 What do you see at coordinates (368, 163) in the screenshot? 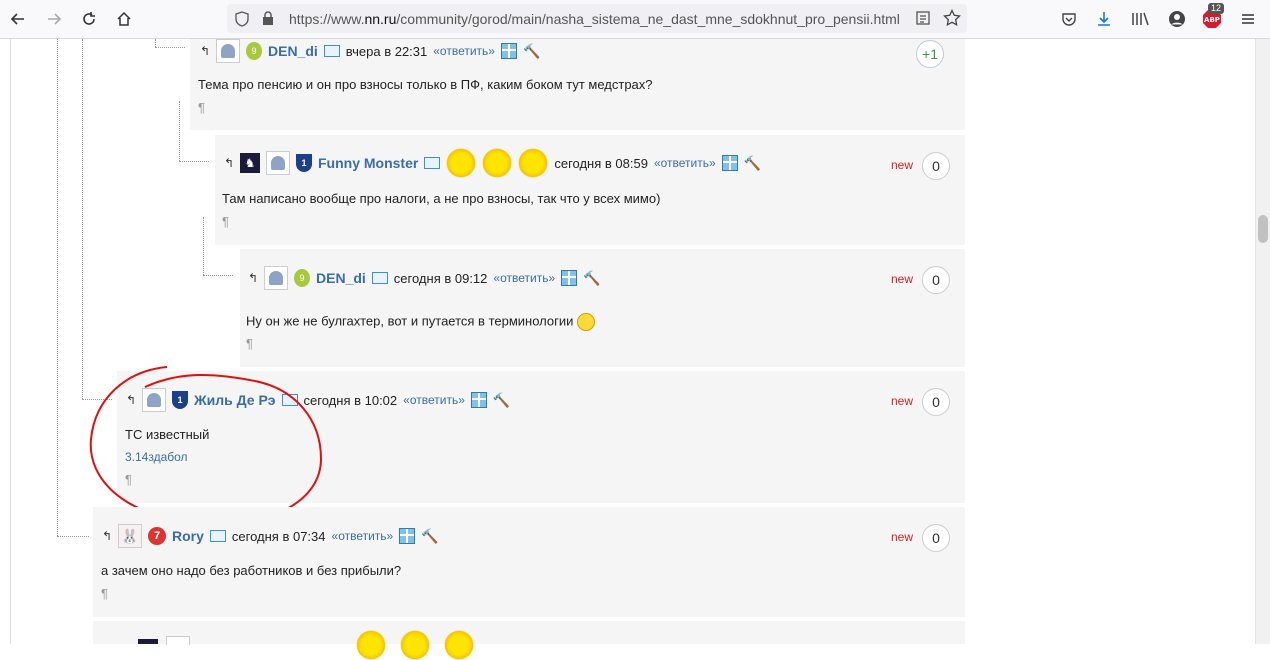
I see `username: Funny Monster` at bounding box center [368, 163].